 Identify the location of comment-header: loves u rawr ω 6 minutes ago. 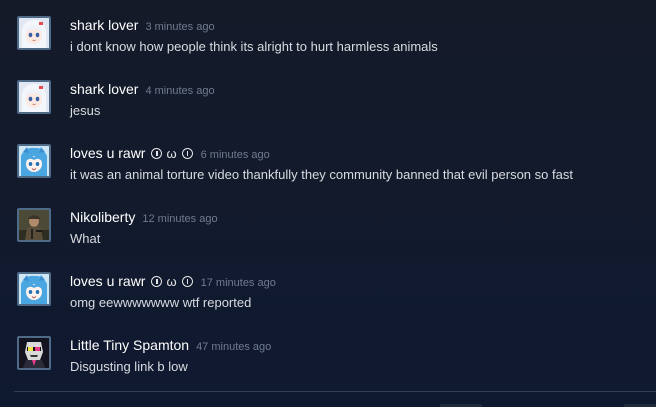
(170, 154).